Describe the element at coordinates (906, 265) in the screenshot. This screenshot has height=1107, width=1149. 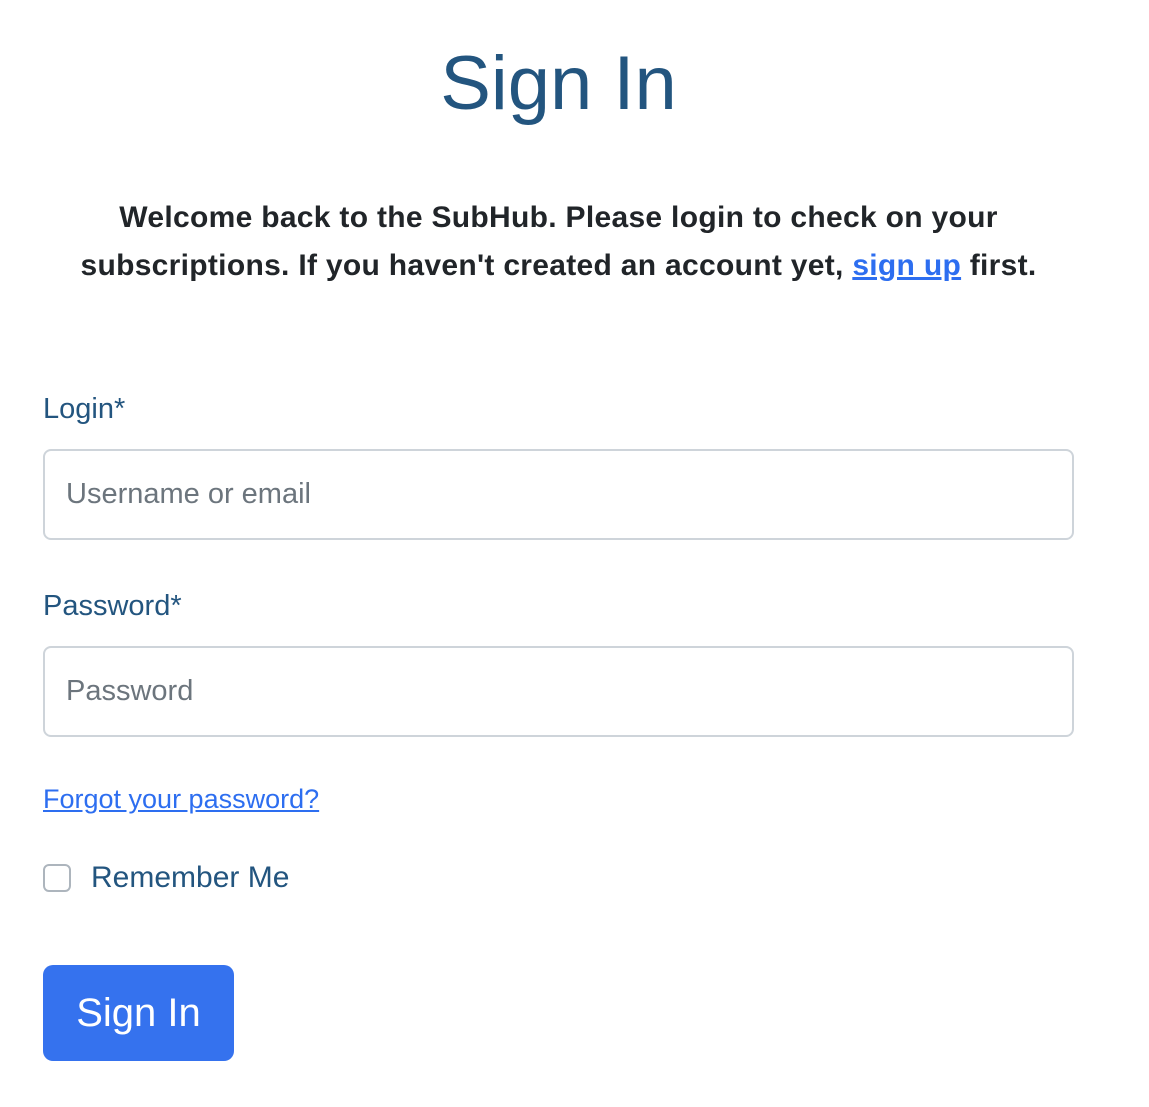
I see `sign-up-link: sign up` at that location.